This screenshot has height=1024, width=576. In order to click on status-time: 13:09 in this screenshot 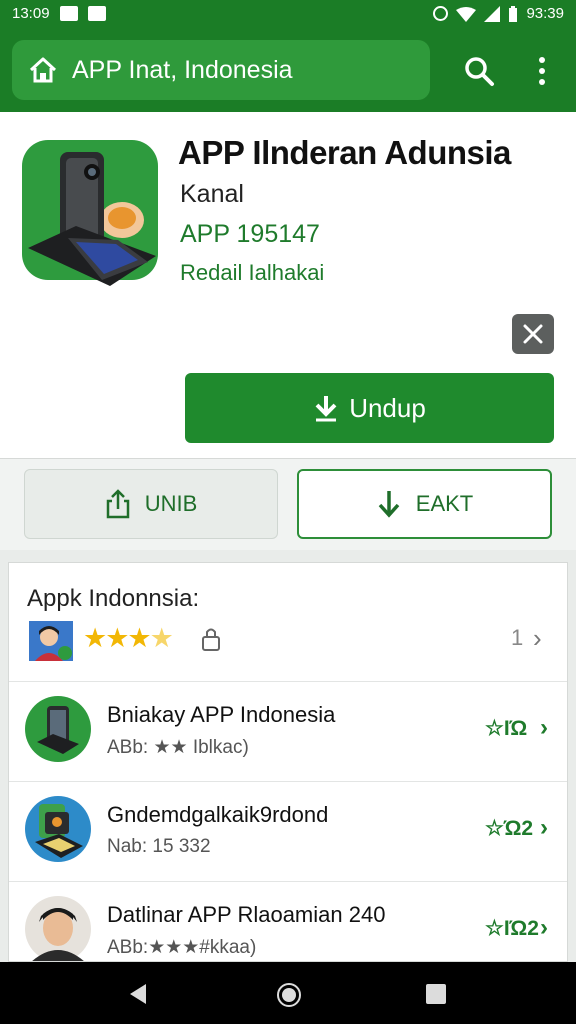, I will do `click(31, 13)`.